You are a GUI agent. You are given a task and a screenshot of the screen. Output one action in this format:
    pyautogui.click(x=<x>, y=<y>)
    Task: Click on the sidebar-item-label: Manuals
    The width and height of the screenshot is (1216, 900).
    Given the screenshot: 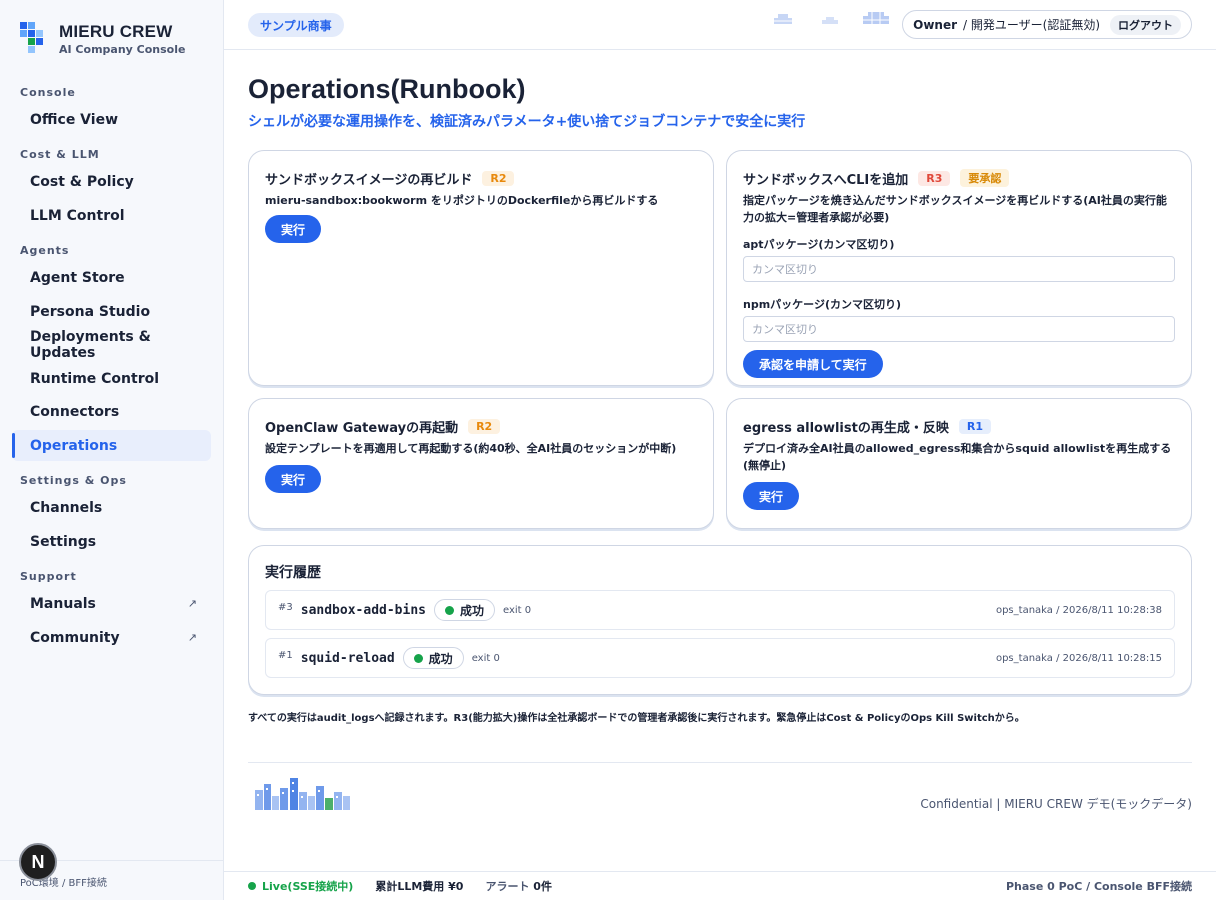 What is the action you would take?
    pyautogui.click(x=63, y=603)
    